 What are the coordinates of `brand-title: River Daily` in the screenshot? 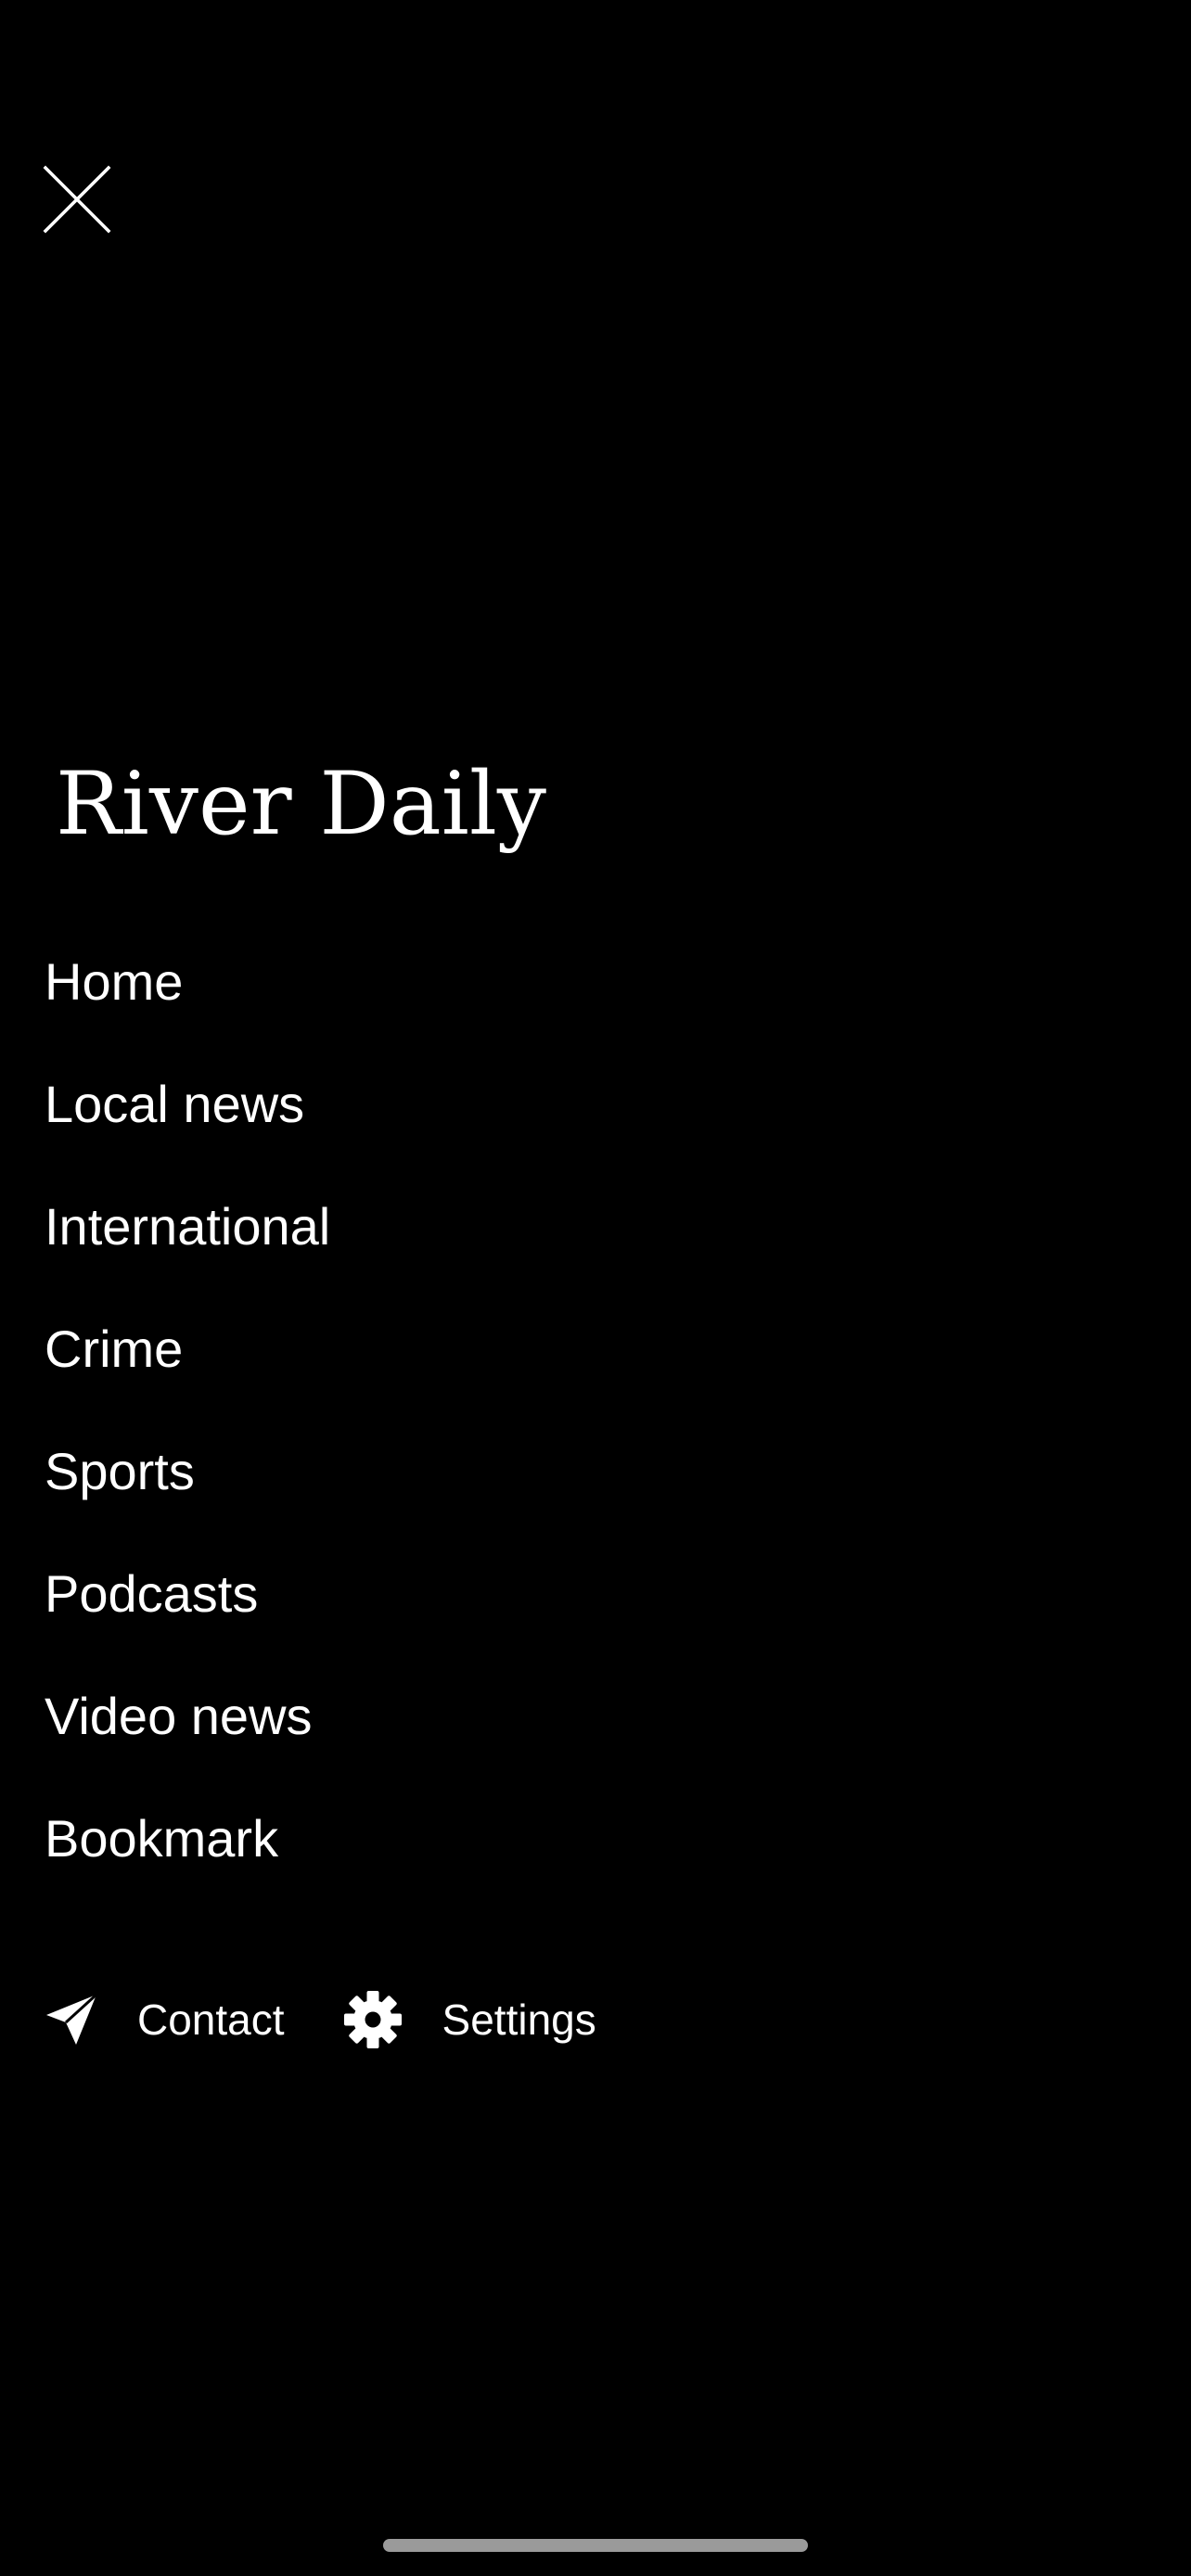 It's located at (301, 804).